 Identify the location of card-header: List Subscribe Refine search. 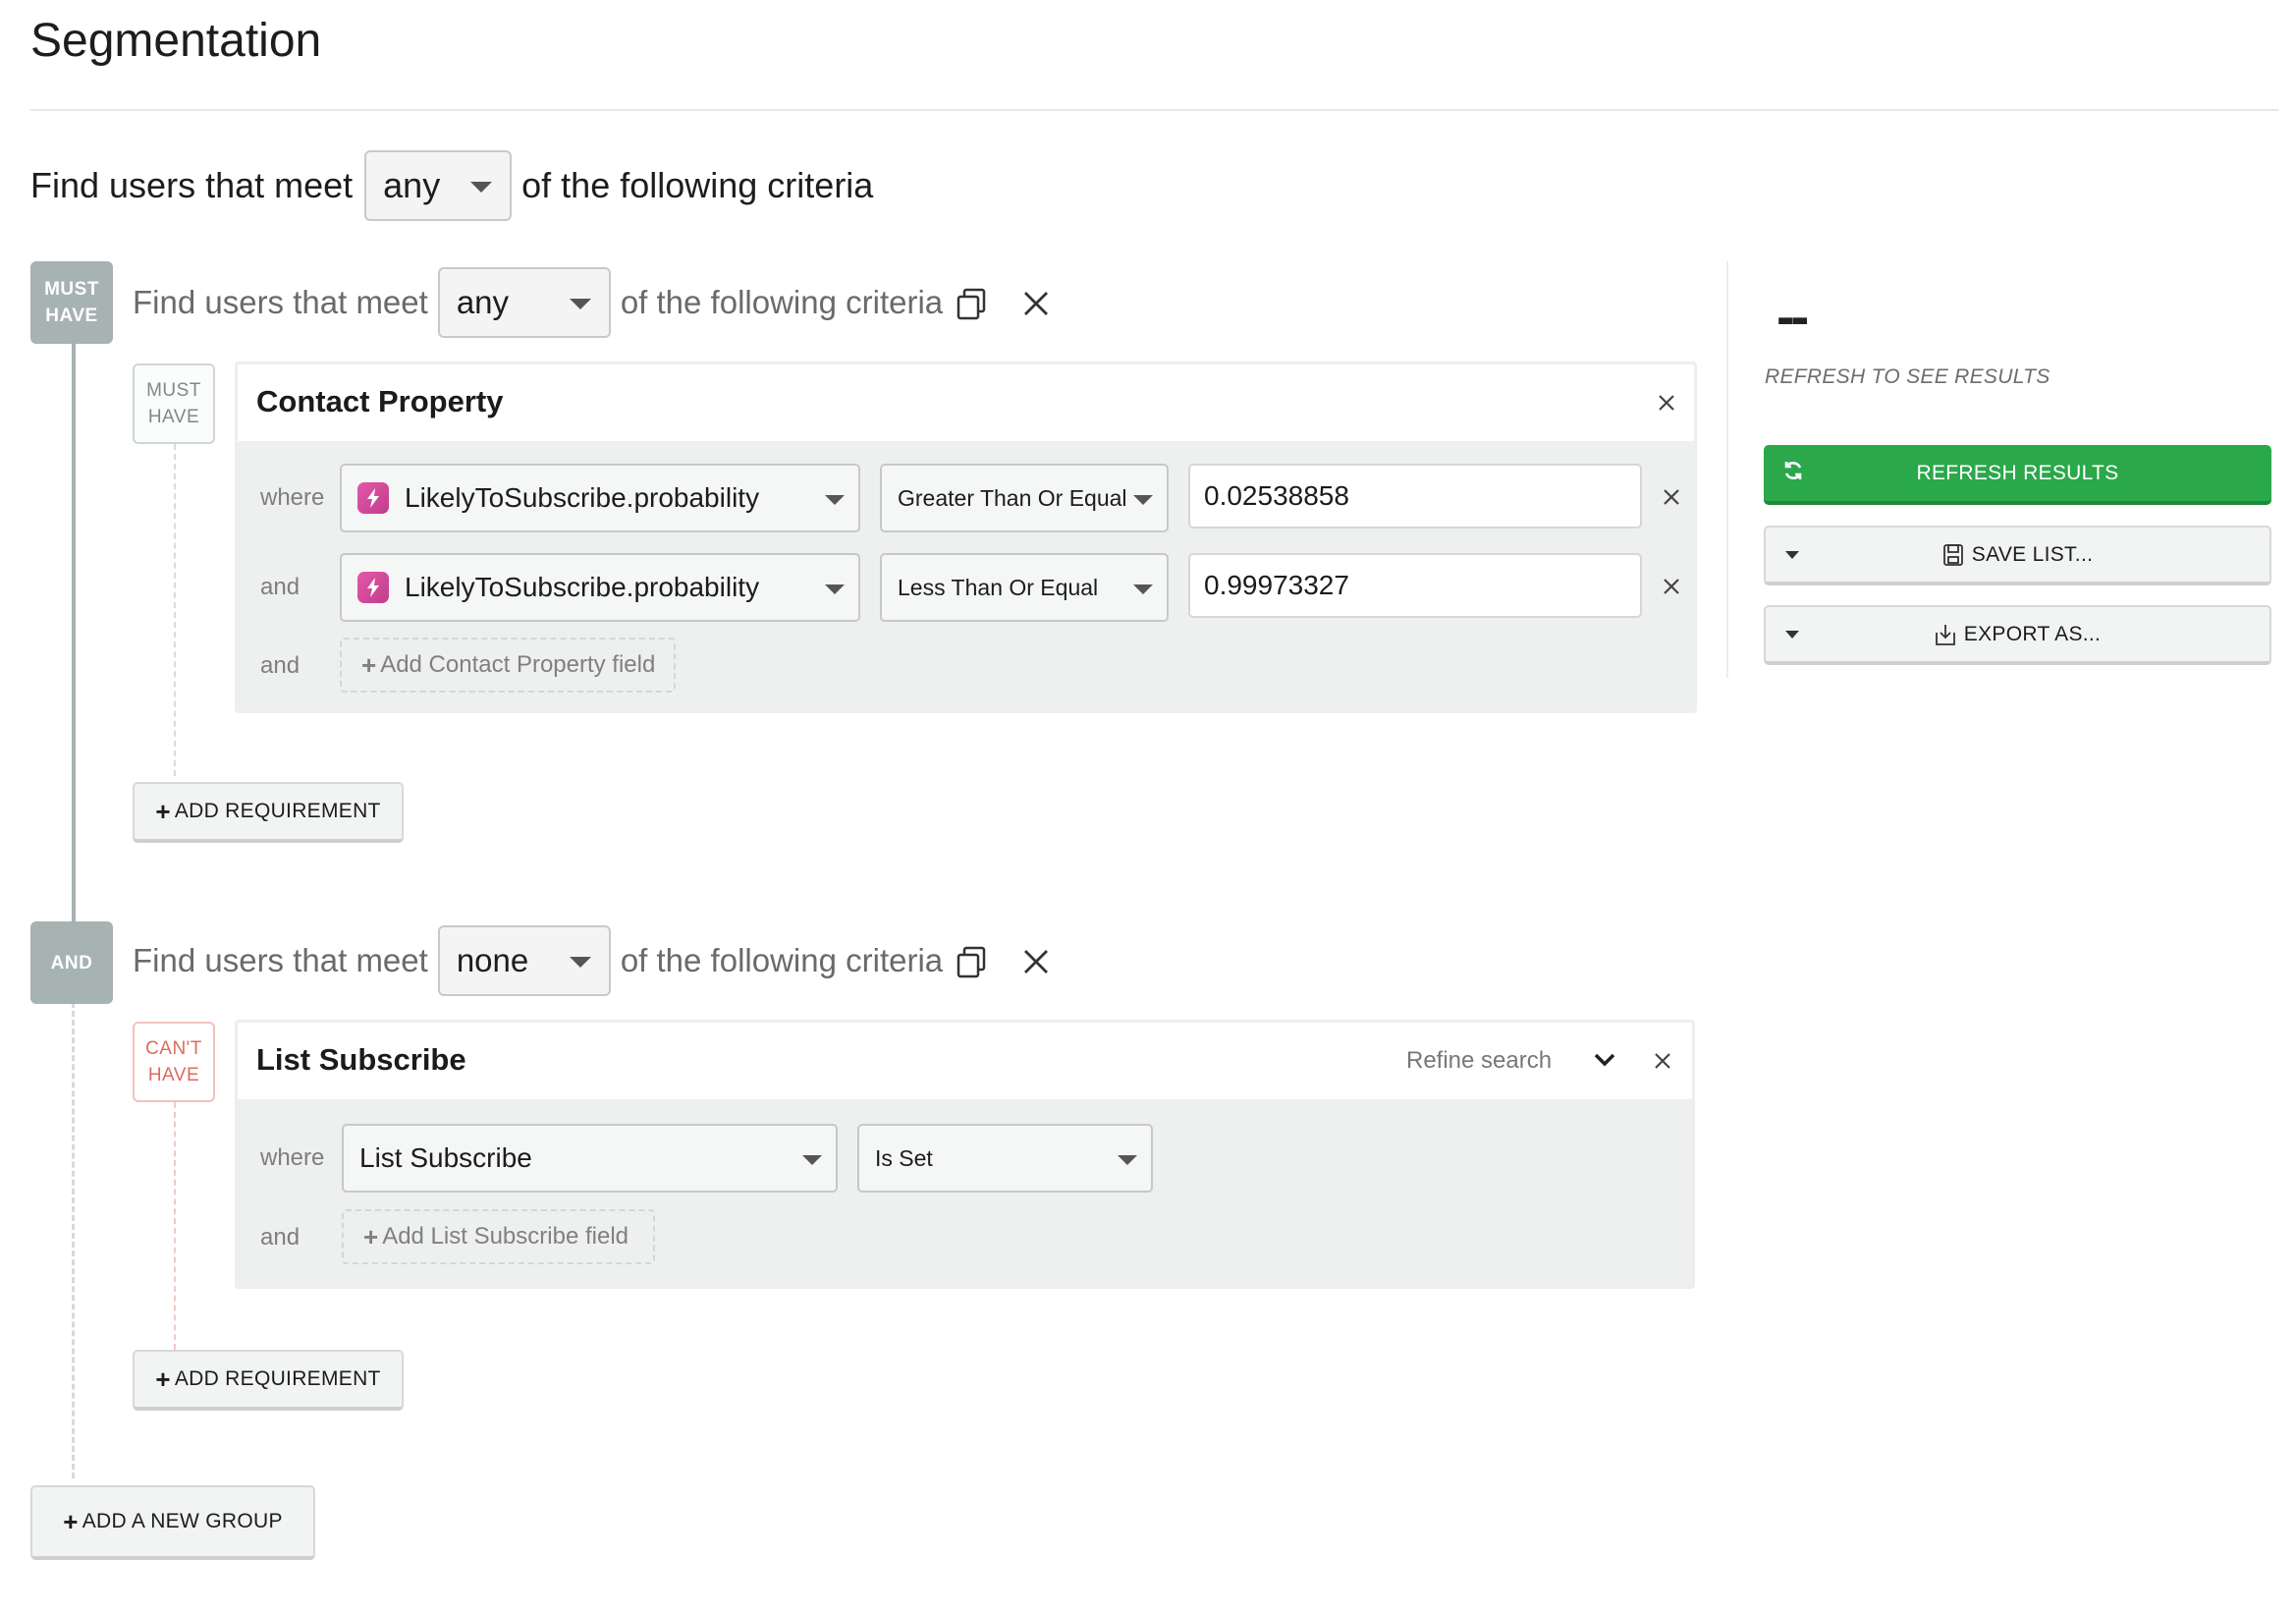
(965, 1061).